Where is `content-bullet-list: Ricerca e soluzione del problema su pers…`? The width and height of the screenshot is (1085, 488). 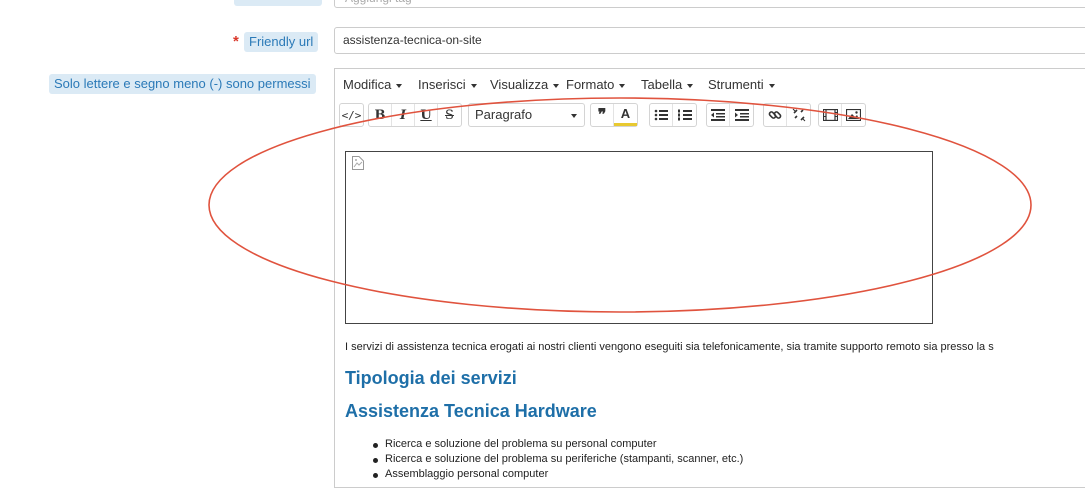 content-bullet-list: Ricerca e soluzione del problema su pers… is located at coordinates (558, 460).